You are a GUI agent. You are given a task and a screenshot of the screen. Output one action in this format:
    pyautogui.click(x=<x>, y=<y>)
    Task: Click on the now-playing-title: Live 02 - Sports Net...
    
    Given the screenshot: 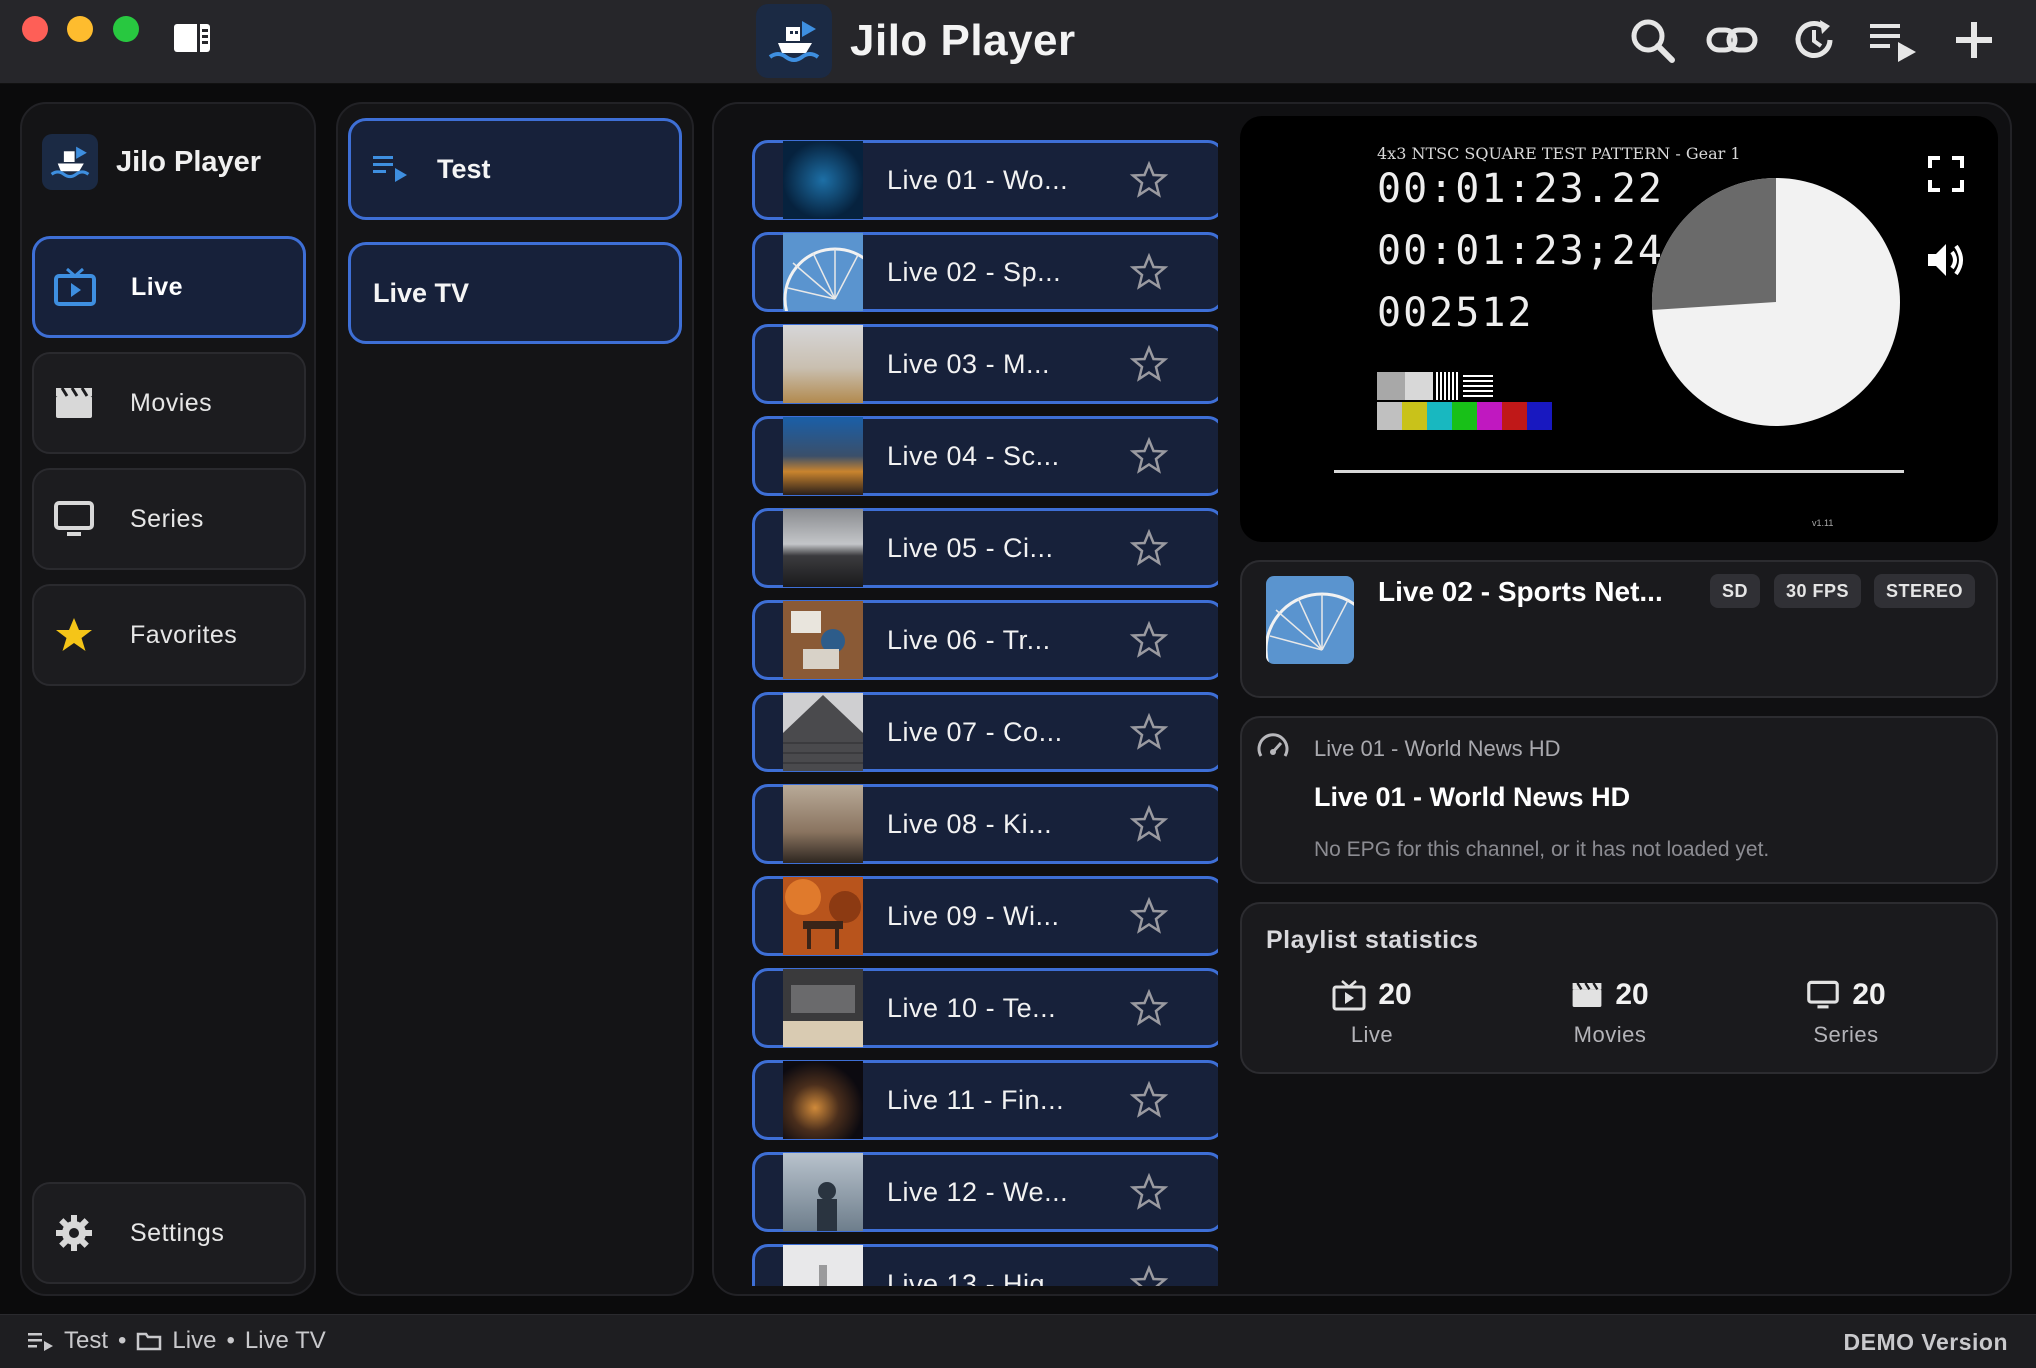 What is the action you would take?
    pyautogui.click(x=1520, y=591)
    